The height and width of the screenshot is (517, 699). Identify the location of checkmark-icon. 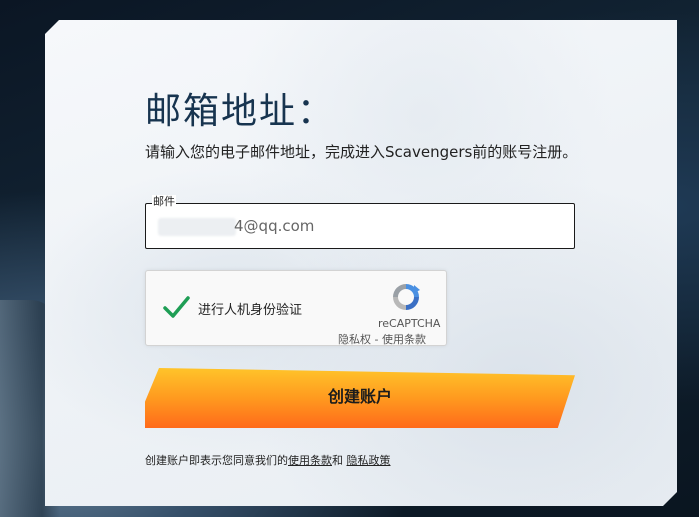
(176, 307).